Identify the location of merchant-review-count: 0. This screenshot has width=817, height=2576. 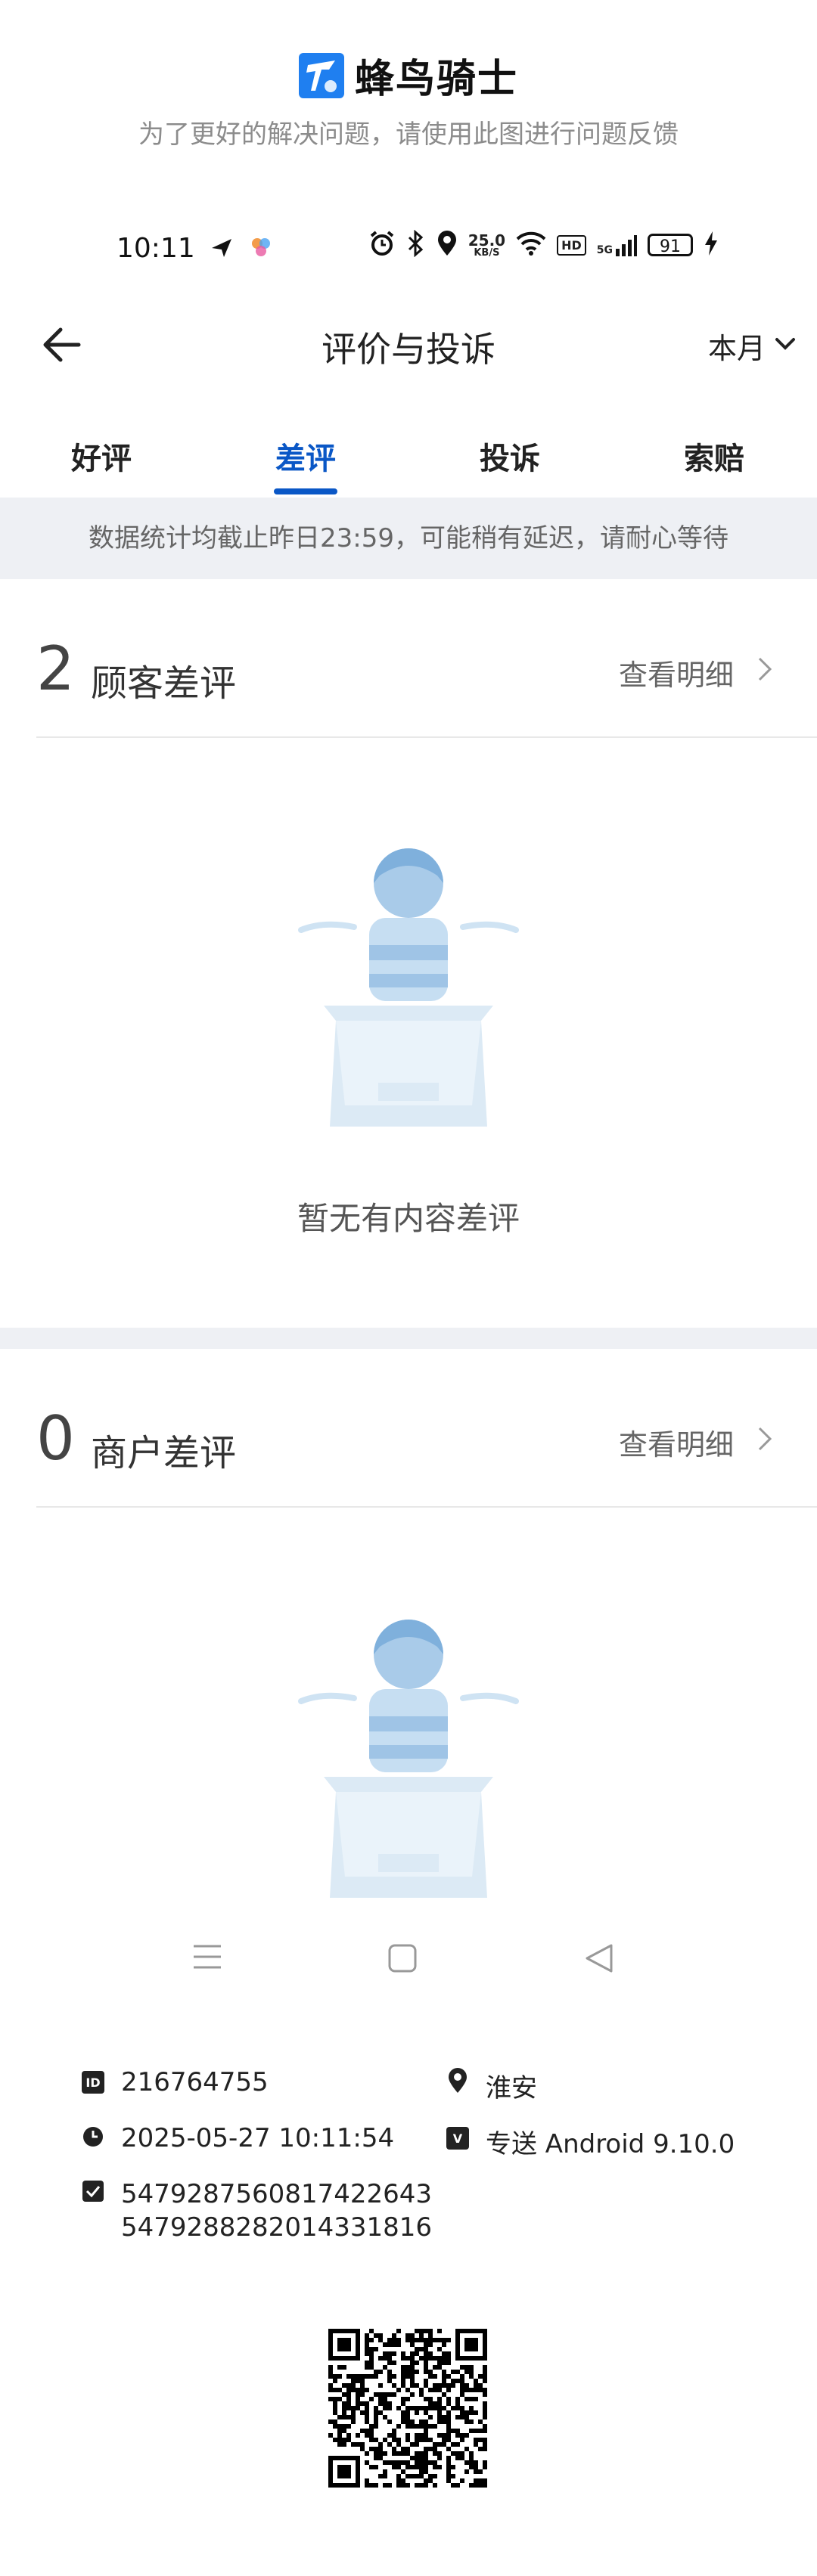
(56, 1438).